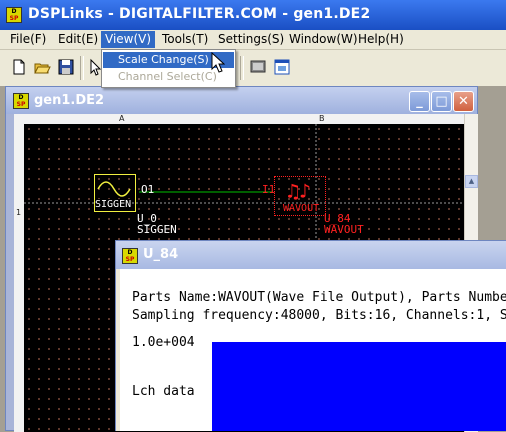 The width and height of the screenshot is (506, 432). Describe the element at coordinates (185, 39) in the screenshot. I see `menu-tools: Tools(T)` at that location.